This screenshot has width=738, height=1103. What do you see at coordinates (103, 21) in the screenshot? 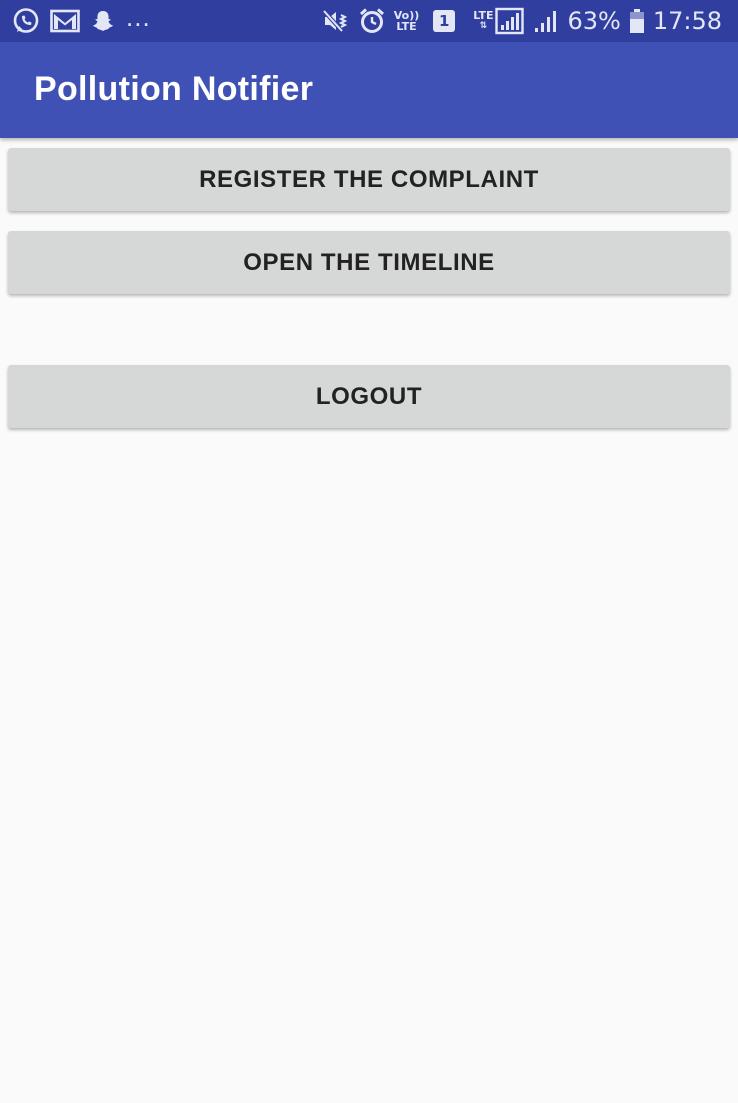
I see `snapchat-icon` at bounding box center [103, 21].